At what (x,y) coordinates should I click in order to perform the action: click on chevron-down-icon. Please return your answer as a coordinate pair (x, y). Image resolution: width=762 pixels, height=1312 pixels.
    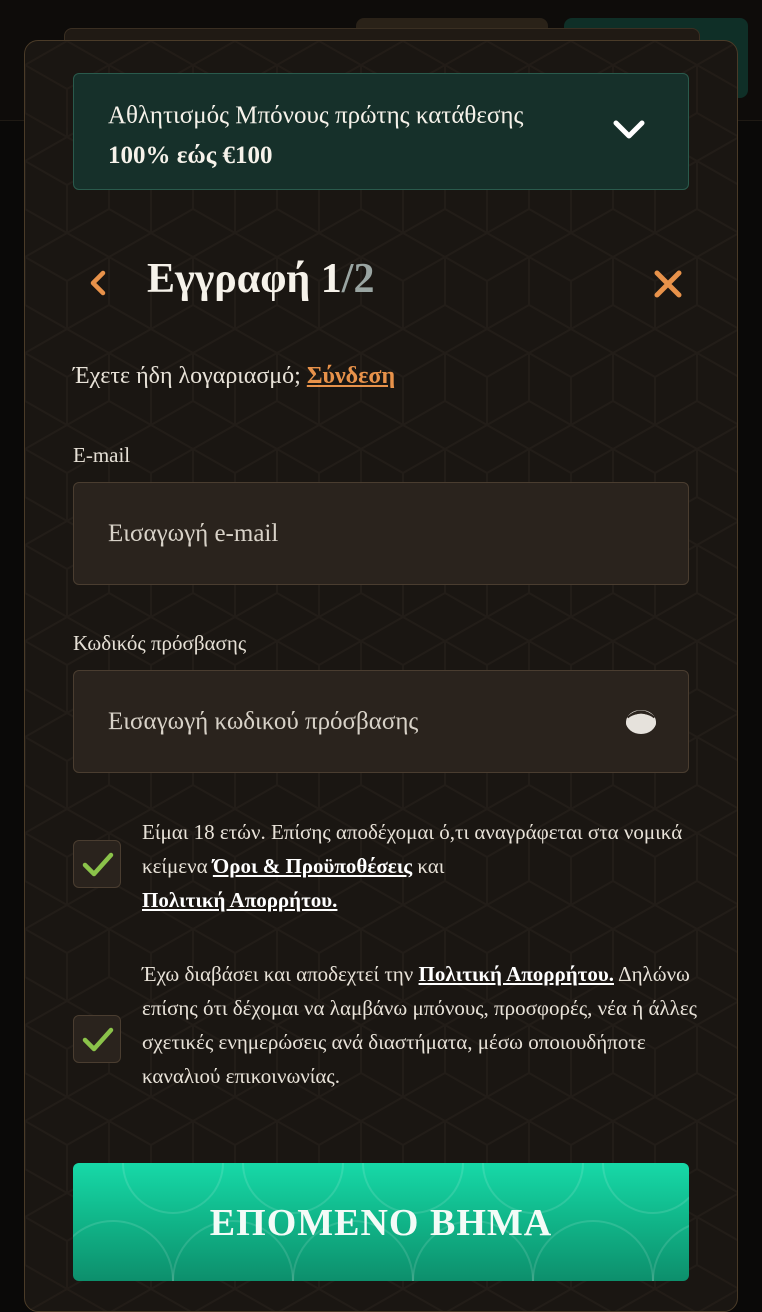
    Looking at the image, I should click on (629, 129).